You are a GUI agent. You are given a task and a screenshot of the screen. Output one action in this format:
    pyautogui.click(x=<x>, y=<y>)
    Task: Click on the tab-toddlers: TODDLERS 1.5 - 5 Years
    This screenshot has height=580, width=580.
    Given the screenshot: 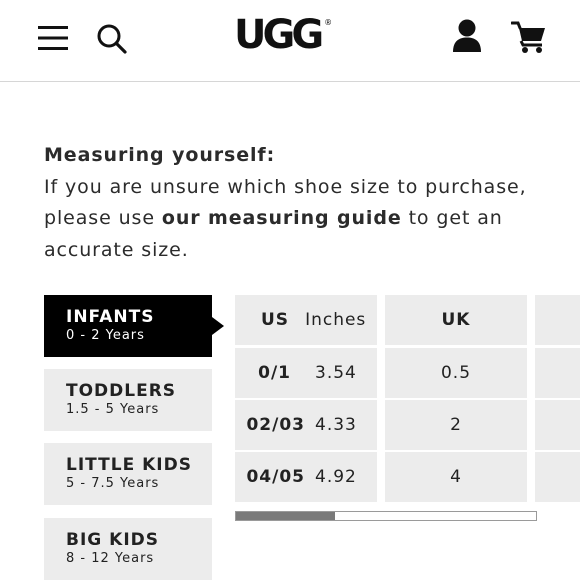 What is the action you would take?
    pyautogui.click(x=128, y=400)
    